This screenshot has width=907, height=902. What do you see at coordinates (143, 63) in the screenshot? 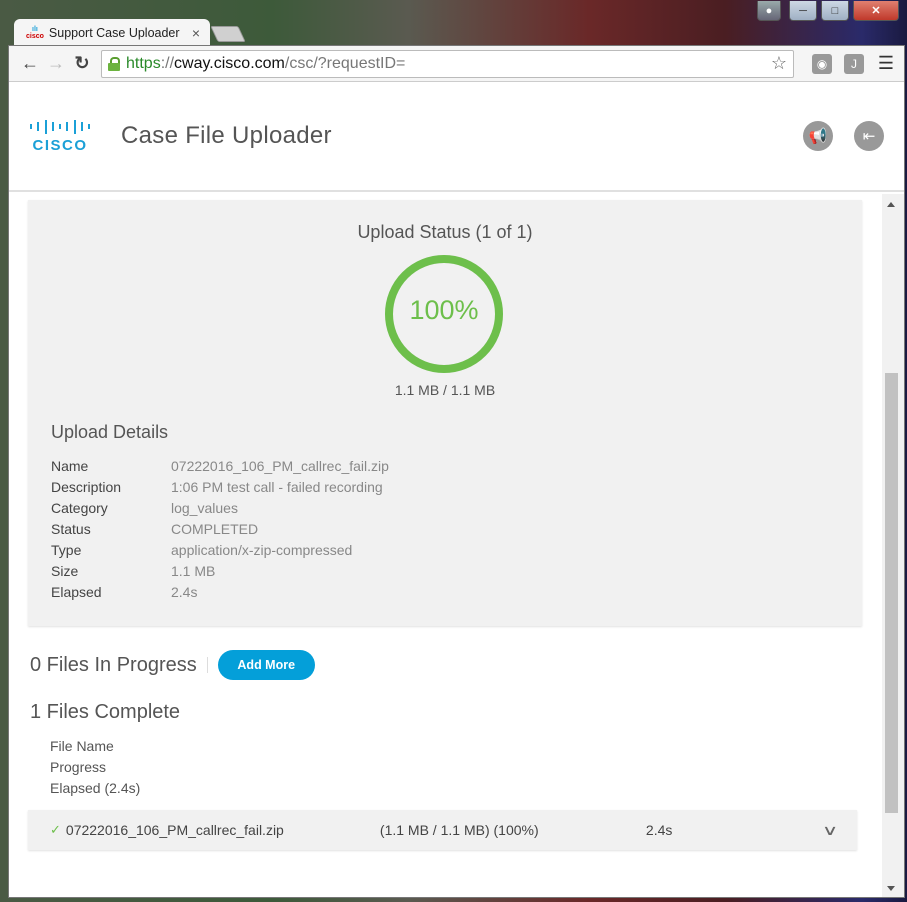
I see `url-scheme: https` at bounding box center [143, 63].